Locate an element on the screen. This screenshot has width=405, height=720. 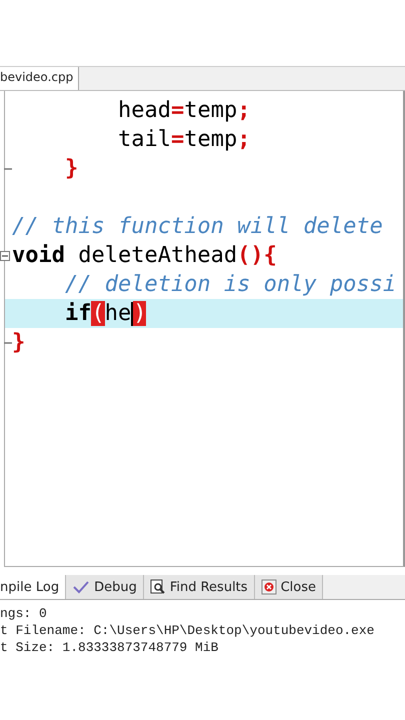
matched-bracket: ( is located at coordinates (98, 313).